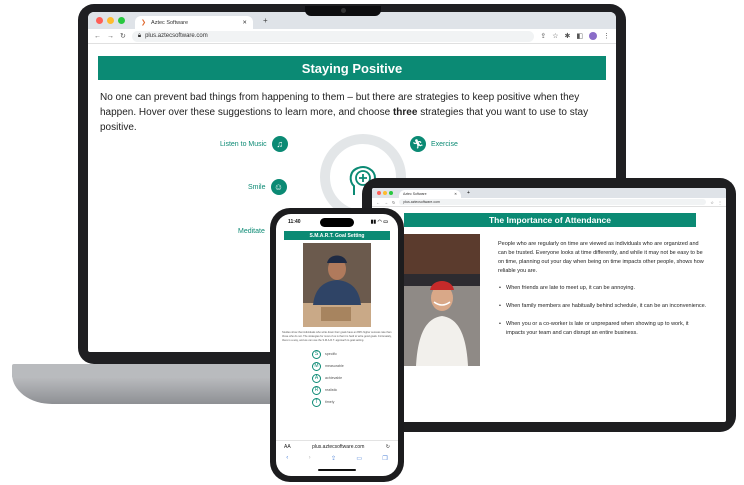  Describe the element at coordinates (330, 402) in the screenshot. I see `smart-word: timely` at that location.